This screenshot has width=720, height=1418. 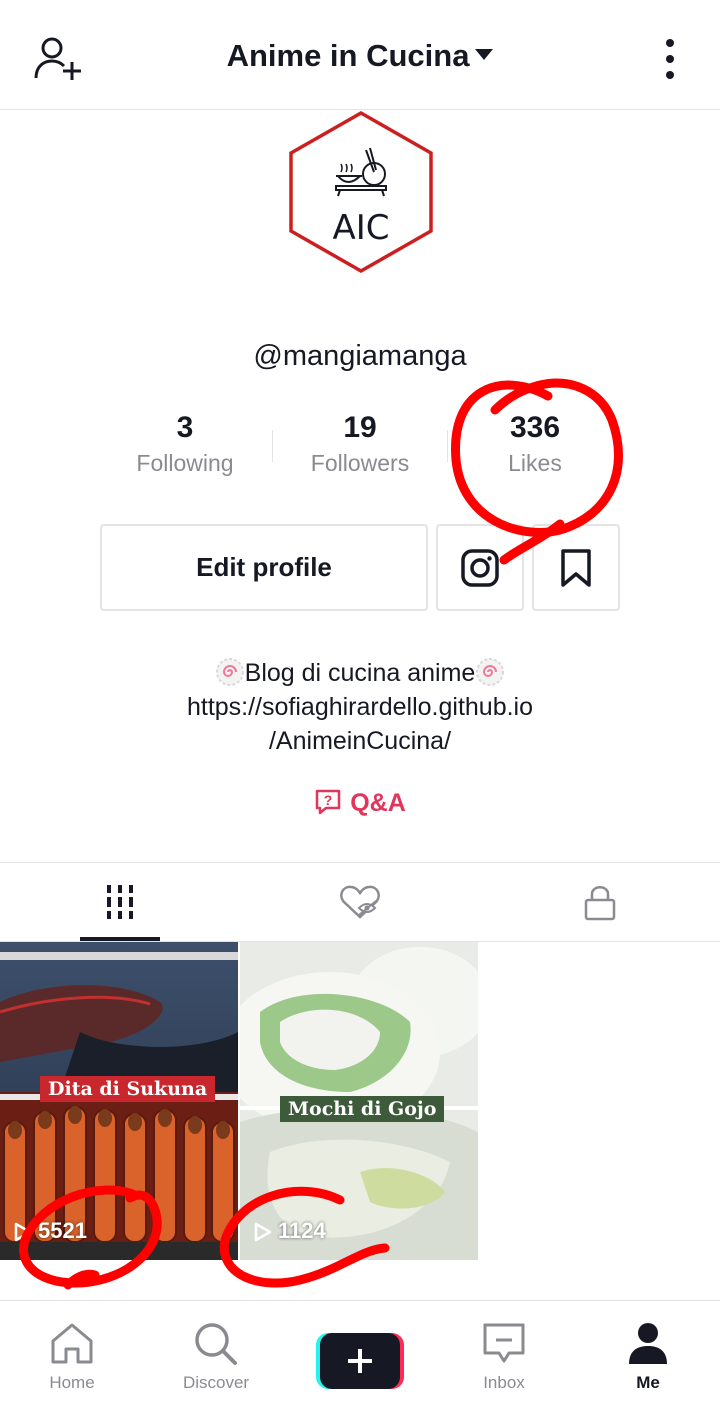 I want to click on video-thumbnail: Mochi di Gojo 1124, so click(x=359, y=1101).